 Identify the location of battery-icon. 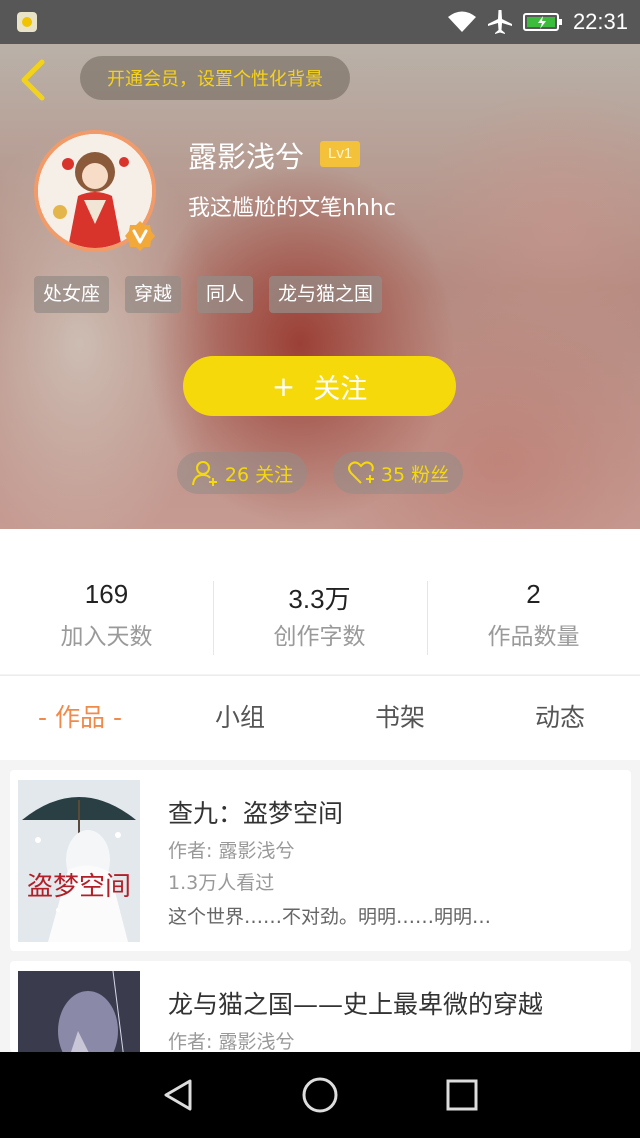
(542, 22).